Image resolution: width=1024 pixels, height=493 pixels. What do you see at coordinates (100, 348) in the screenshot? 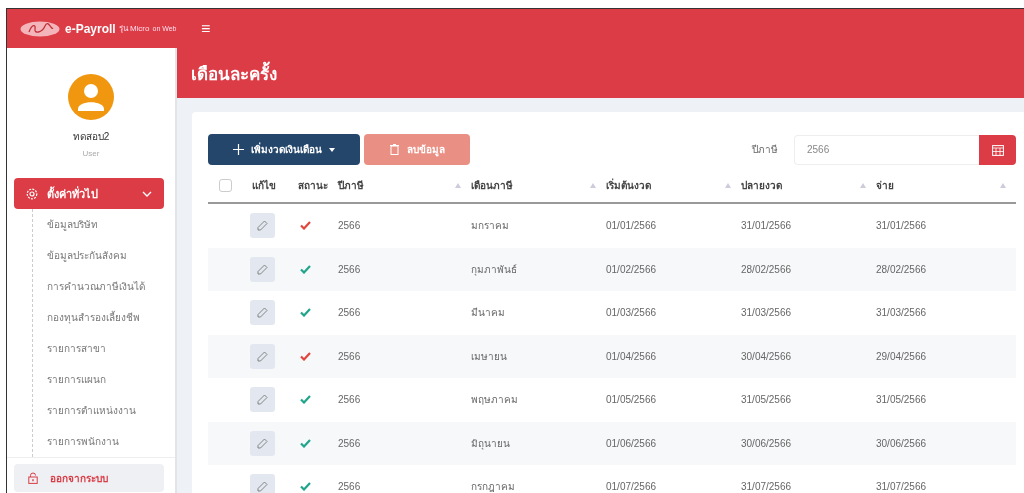
I see `sidebar-item: รายการสาขา` at bounding box center [100, 348].